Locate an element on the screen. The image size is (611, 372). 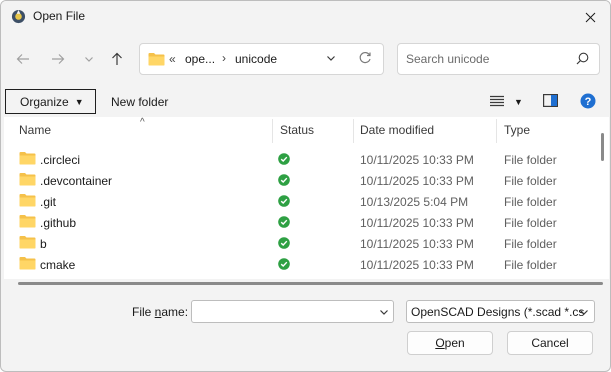
arrow-up-icon is located at coordinates (117, 58).